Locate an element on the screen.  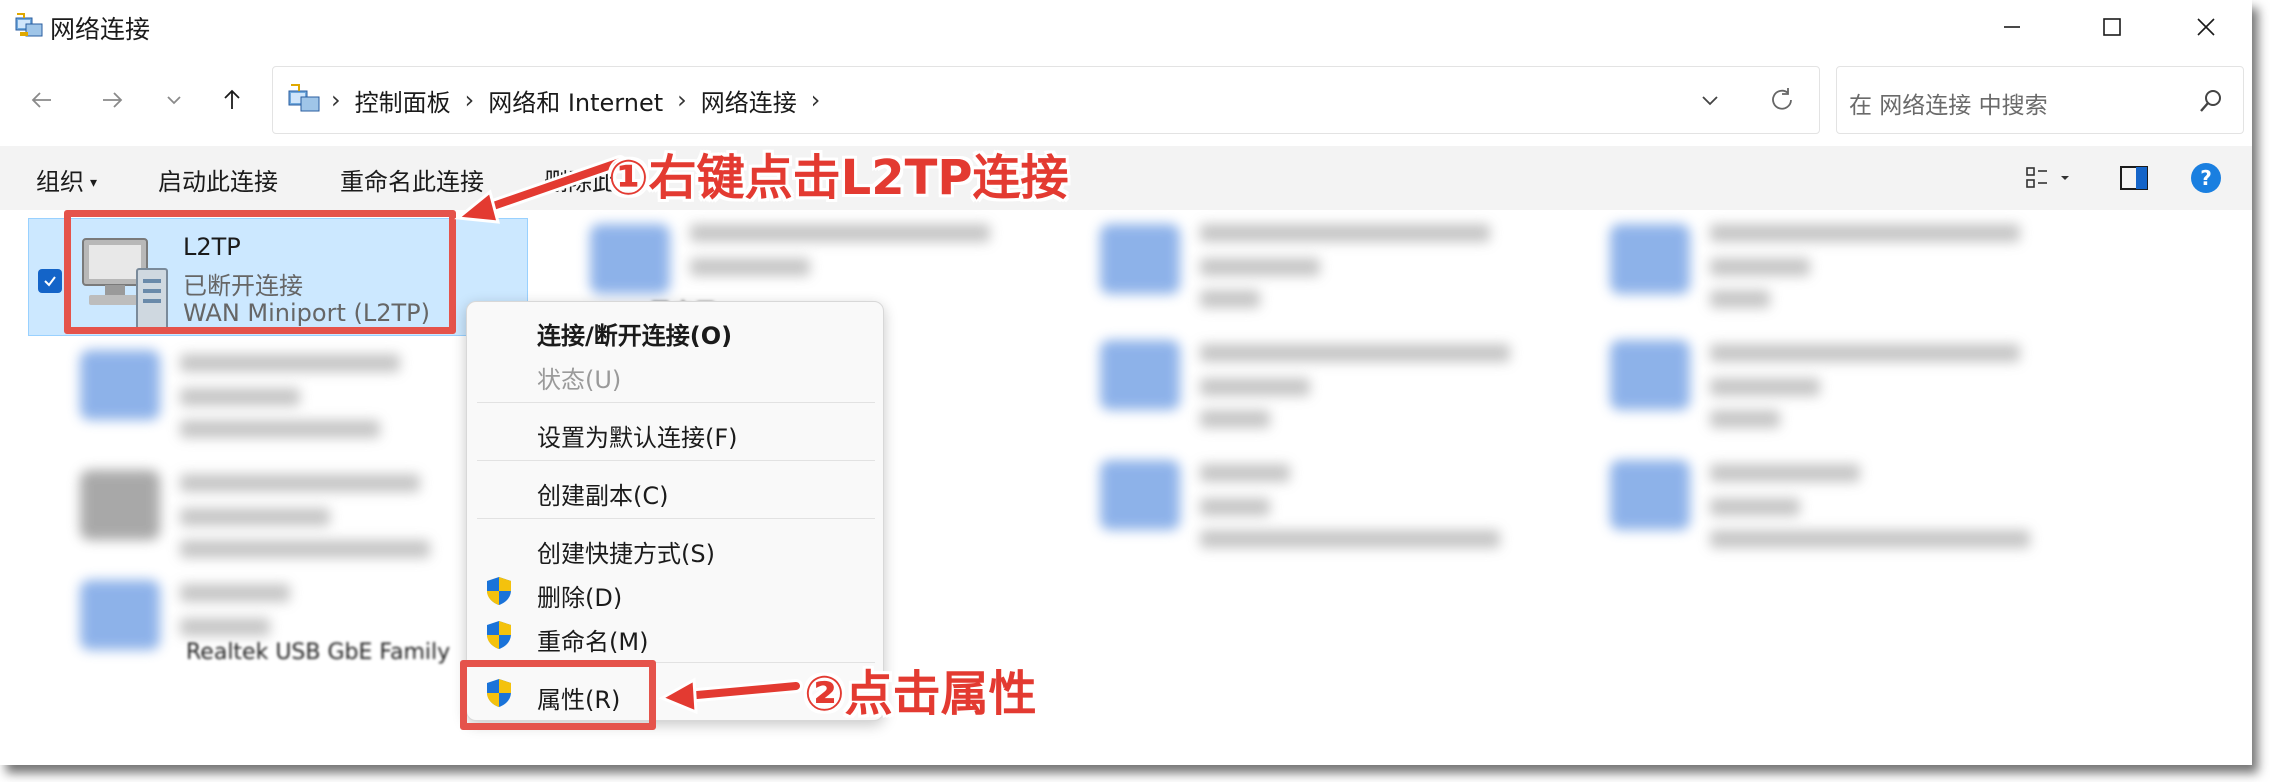
up-button is located at coordinates (232, 100).